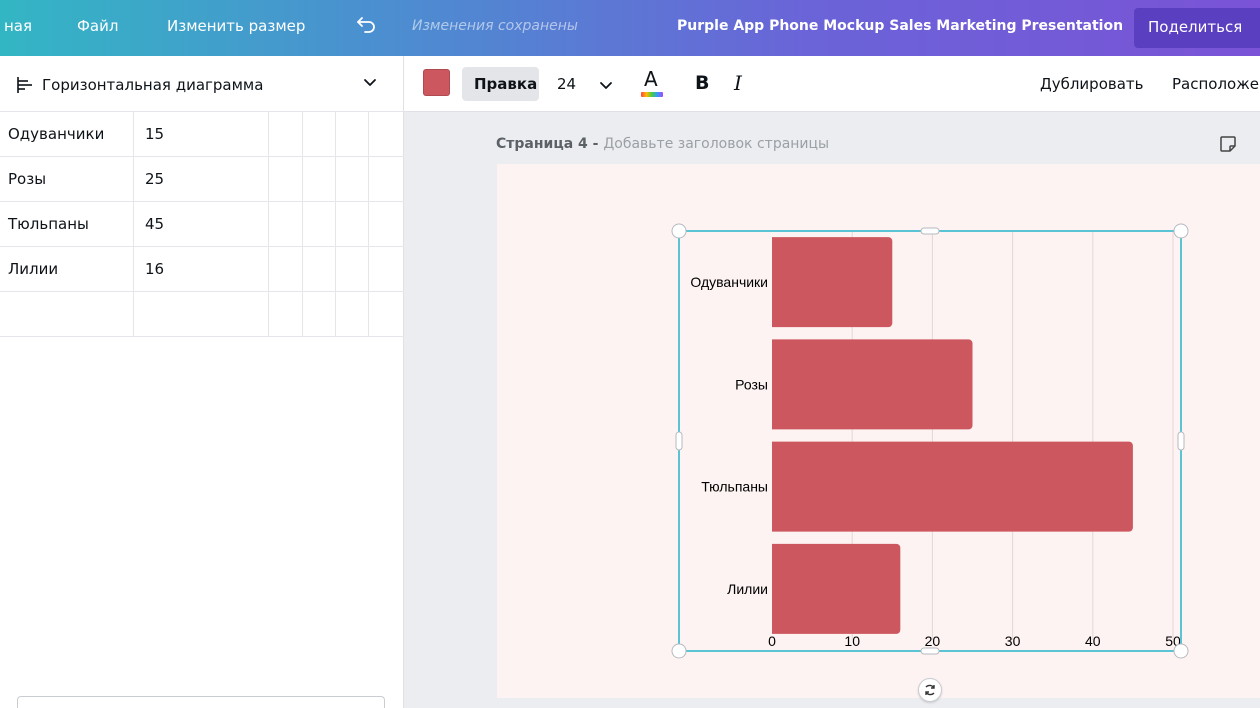 This screenshot has height=708, width=1260. I want to click on file-menu: Файл, so click(97, 26).